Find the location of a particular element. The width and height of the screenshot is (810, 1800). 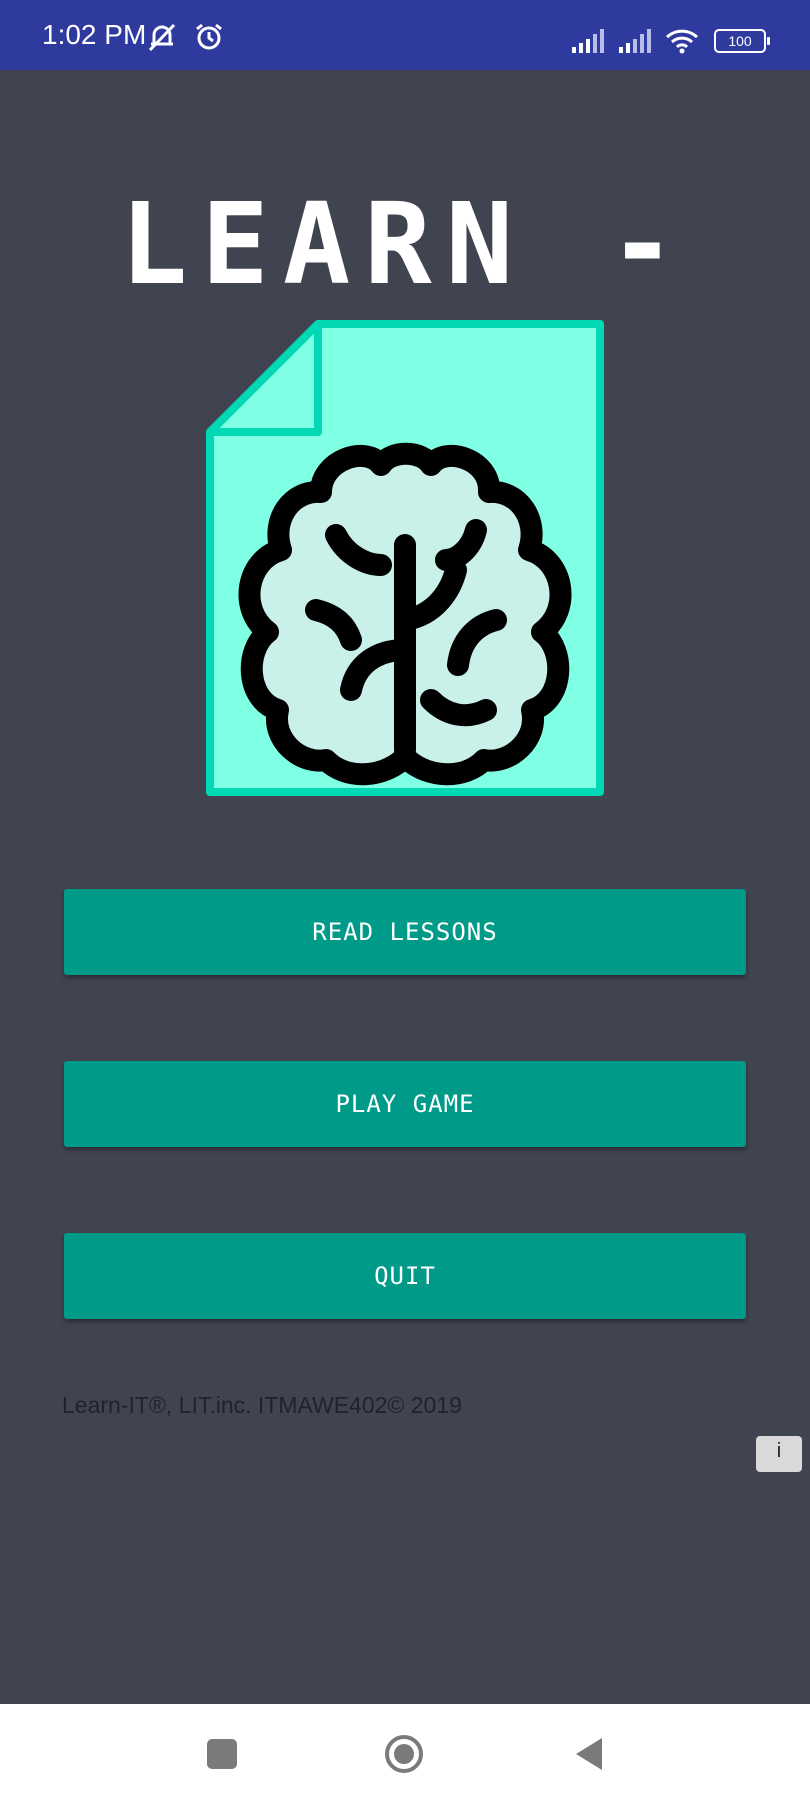

circle-home-icon is located at coordinates (404, 1754).